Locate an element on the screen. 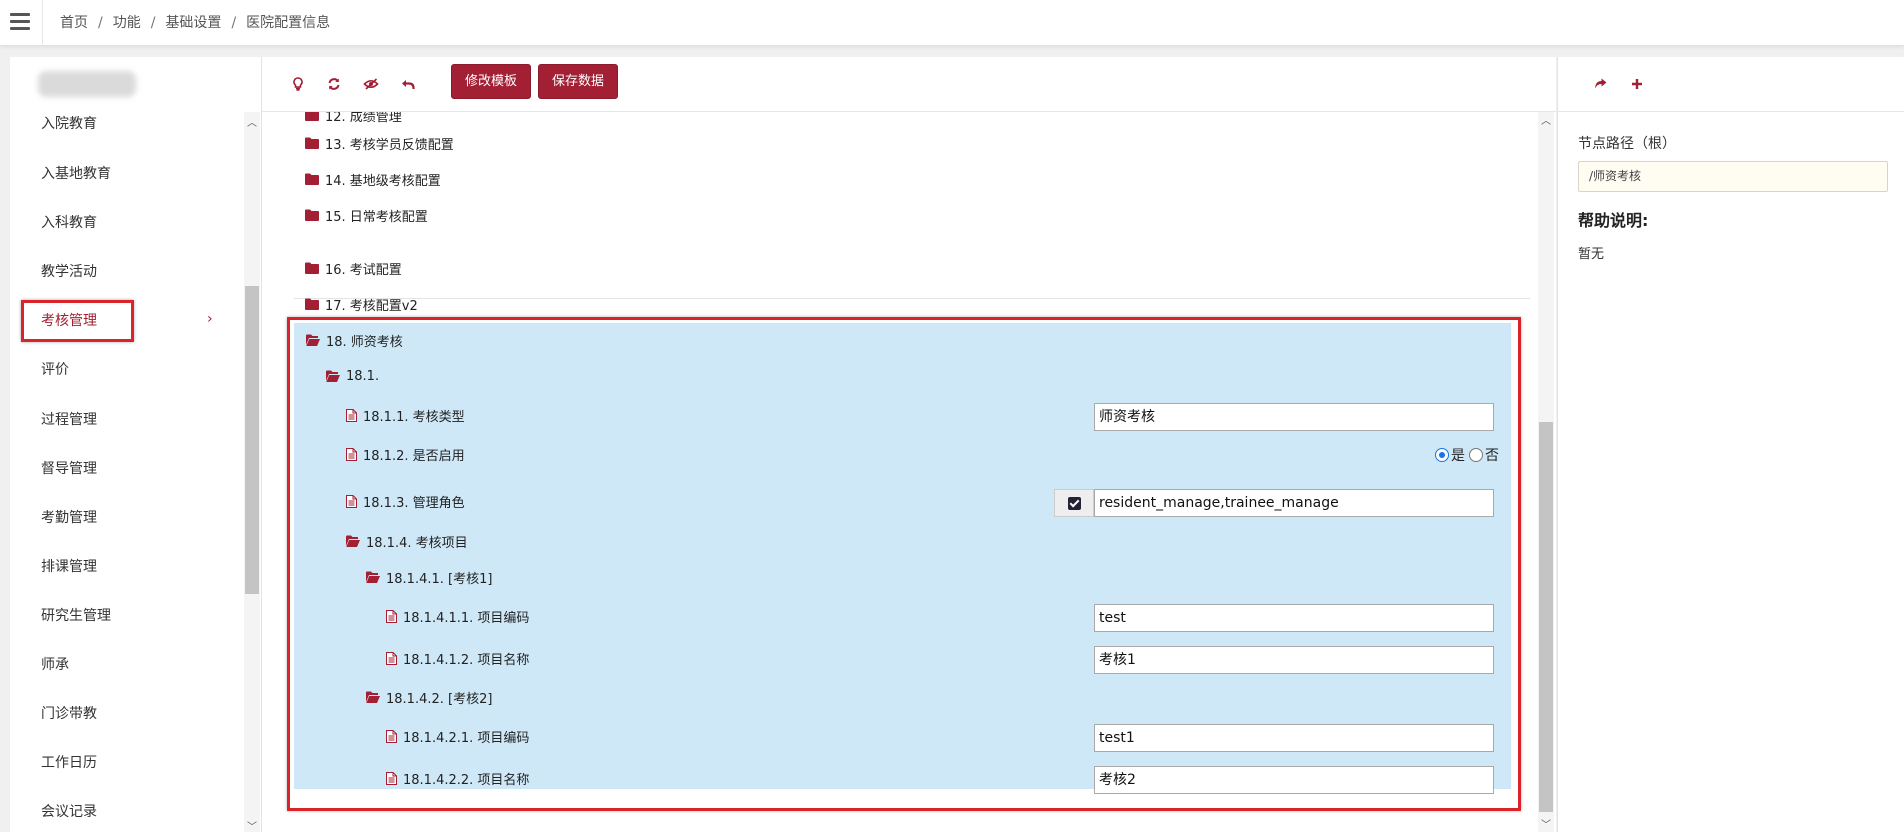 The image size is (1904, 832). tree-folder: 12. 成绩管理 is located at coordinates (353, 119).